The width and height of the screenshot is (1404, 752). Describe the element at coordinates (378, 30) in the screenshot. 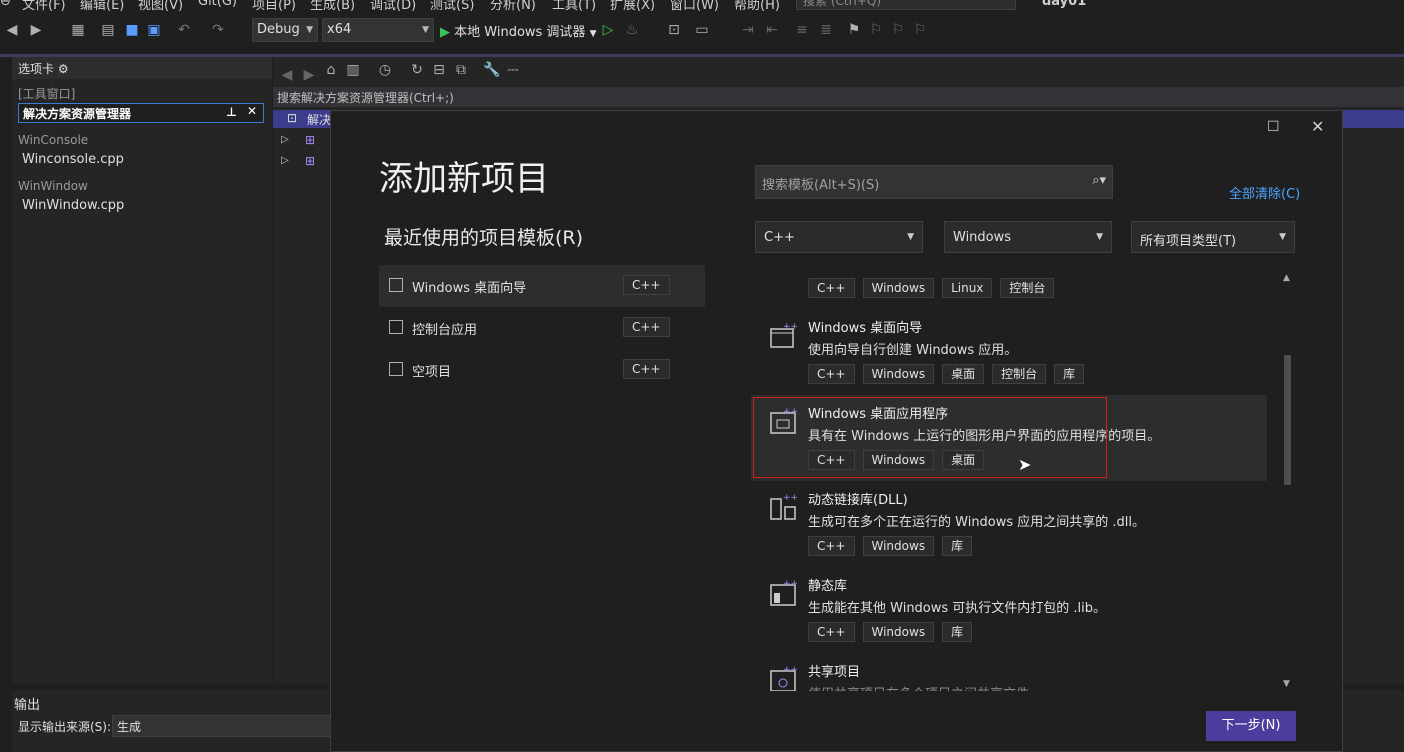

I see `platform-select: x64 ▼` at that location.